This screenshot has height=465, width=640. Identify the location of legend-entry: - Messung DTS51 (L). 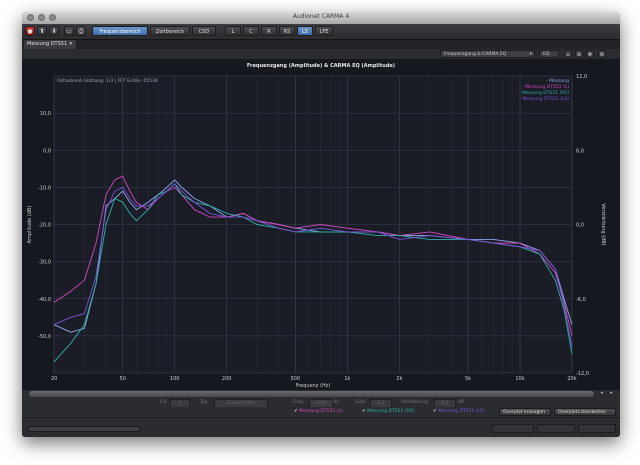
(545, 87).